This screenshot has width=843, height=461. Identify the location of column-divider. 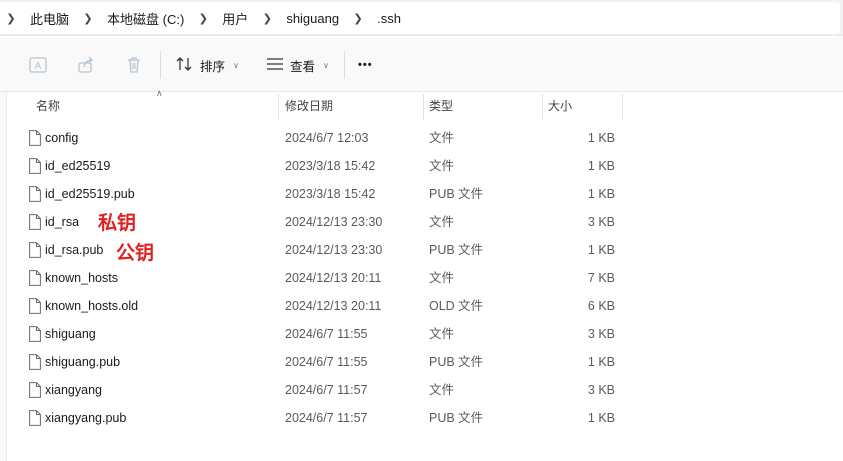
(622, 107).